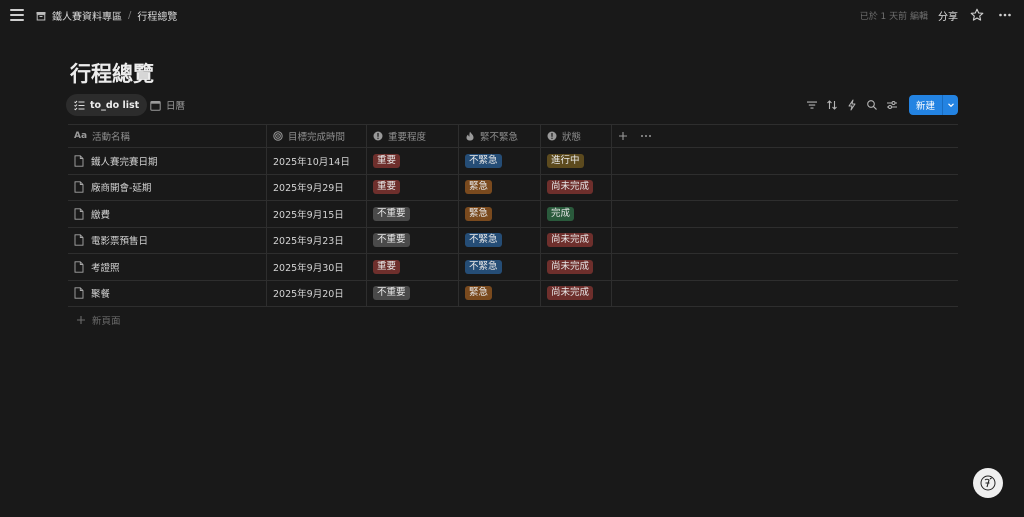  Describe the element at coordinates (308, 189) in the screenshot. I see `date-value: 2025年9月29日` at that location.